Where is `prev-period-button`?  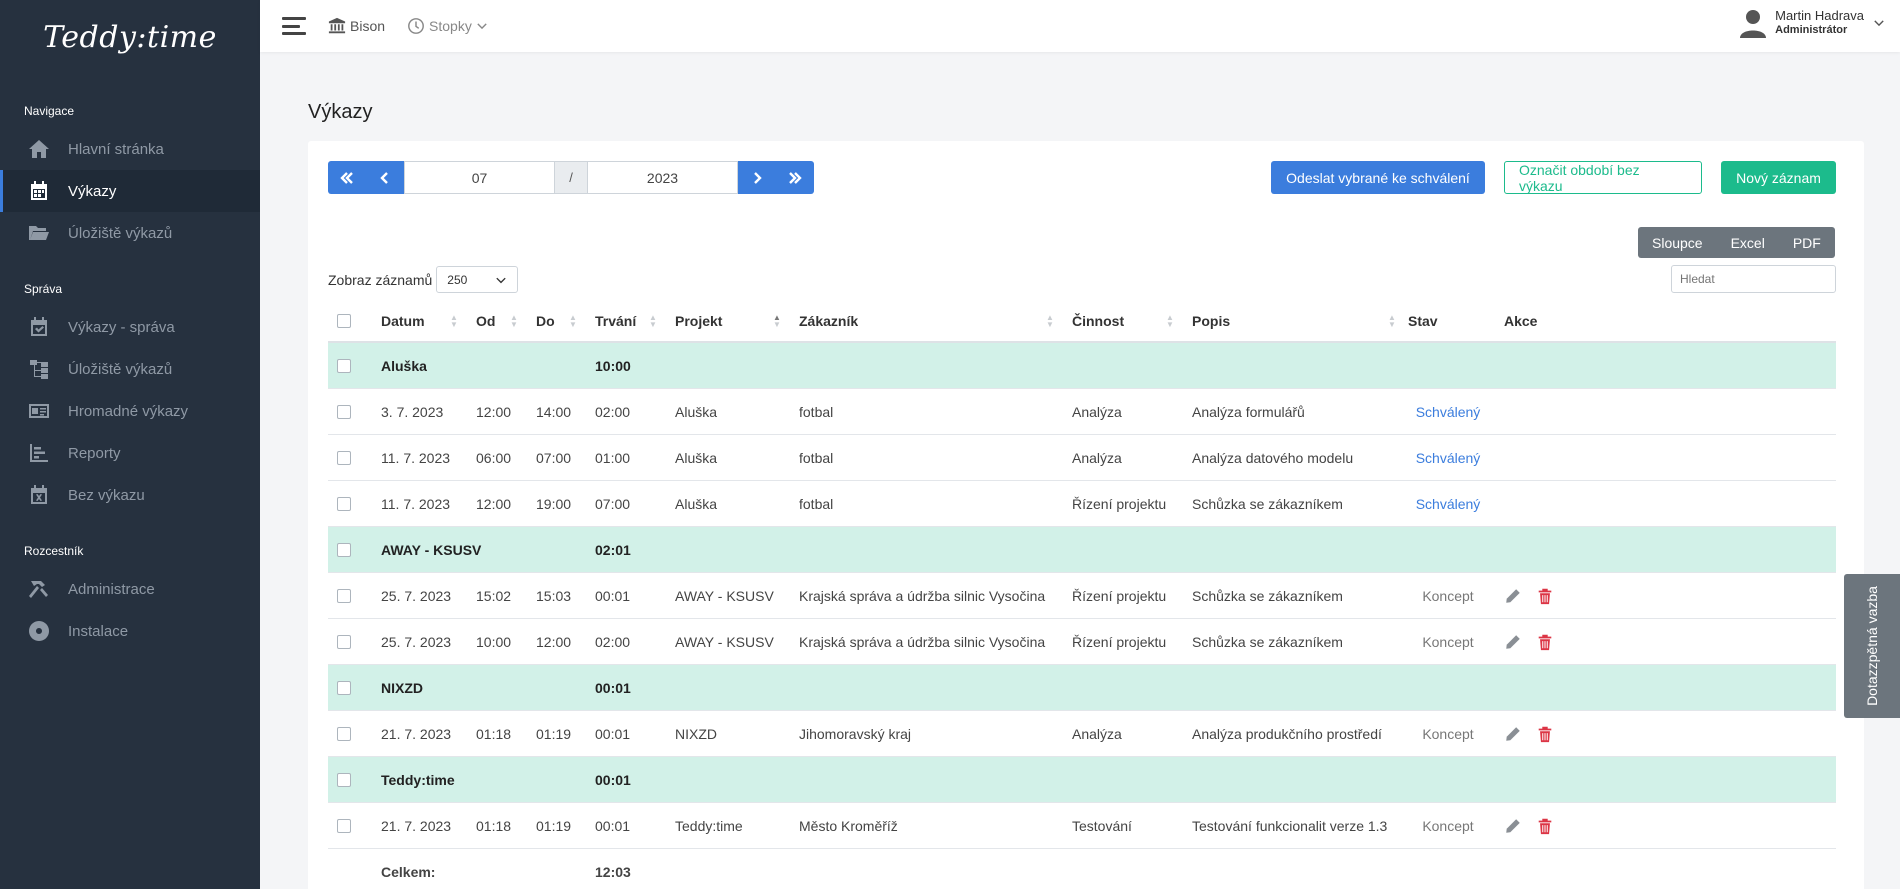
prev-period-button is located at coordinates (385, 177).